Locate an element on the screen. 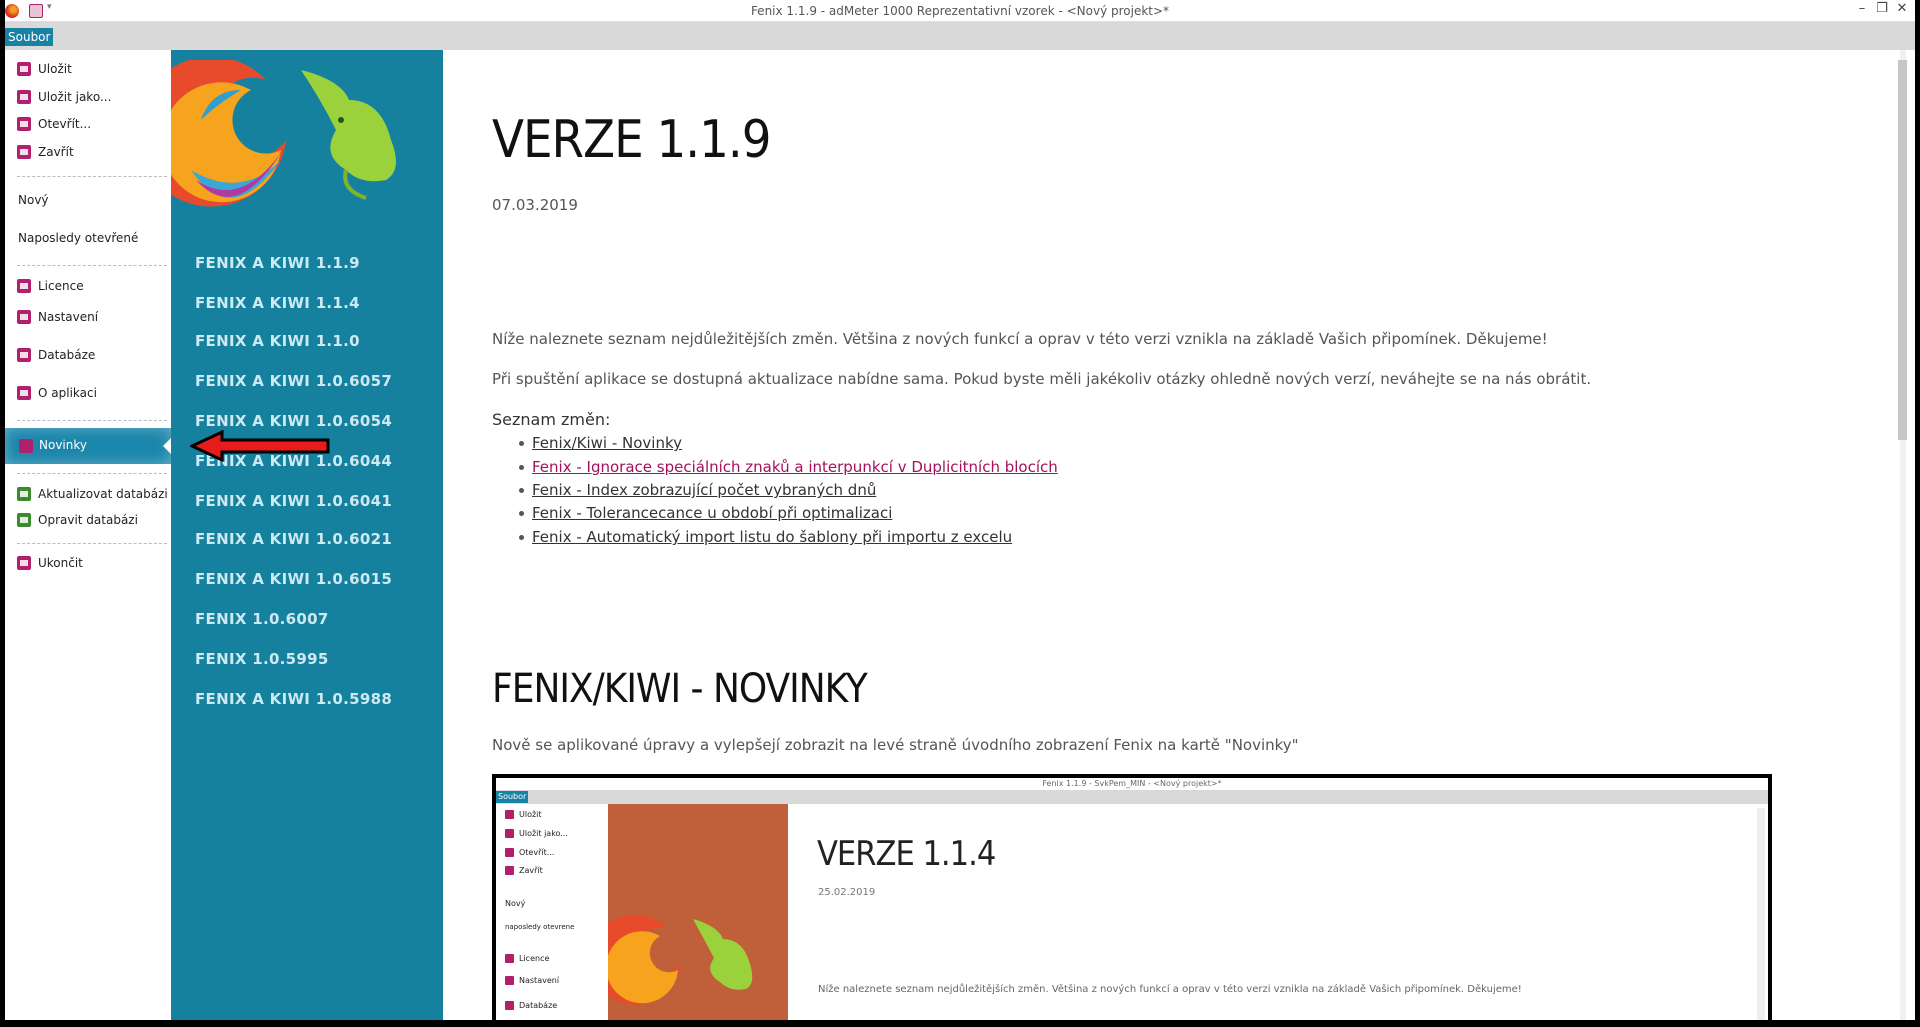 The image size is (1920, 1027). embedded-menu-item: Databáze is located at coordinates (531, 1005).